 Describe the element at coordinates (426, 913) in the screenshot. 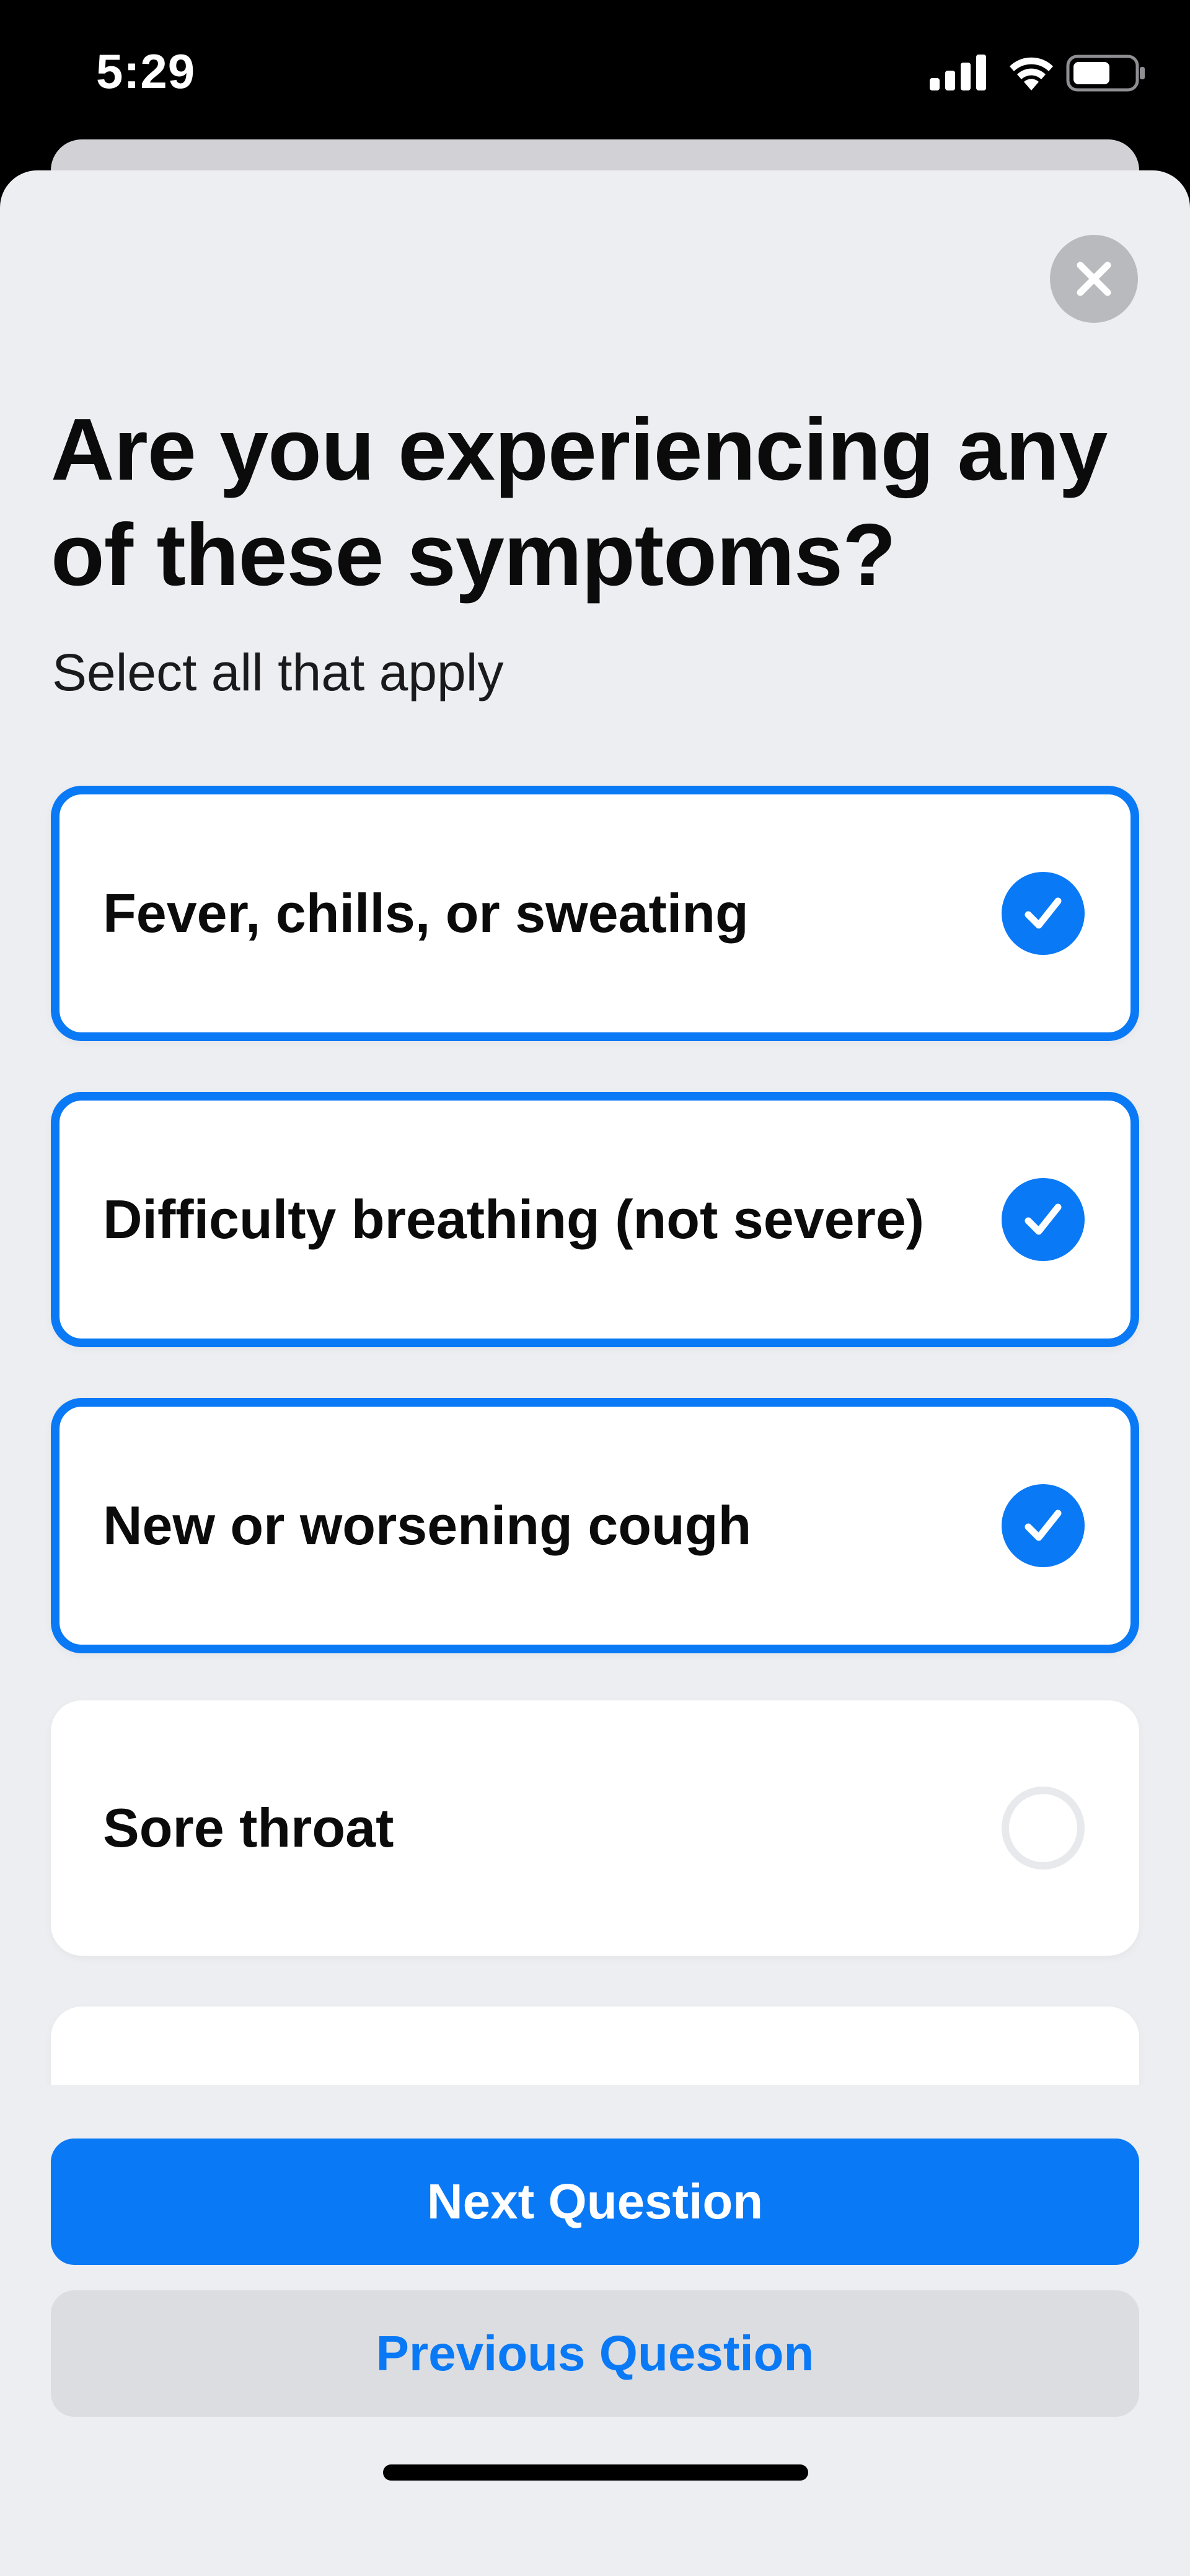

I see `option-label: Fever, chills, or sweating` at that location.